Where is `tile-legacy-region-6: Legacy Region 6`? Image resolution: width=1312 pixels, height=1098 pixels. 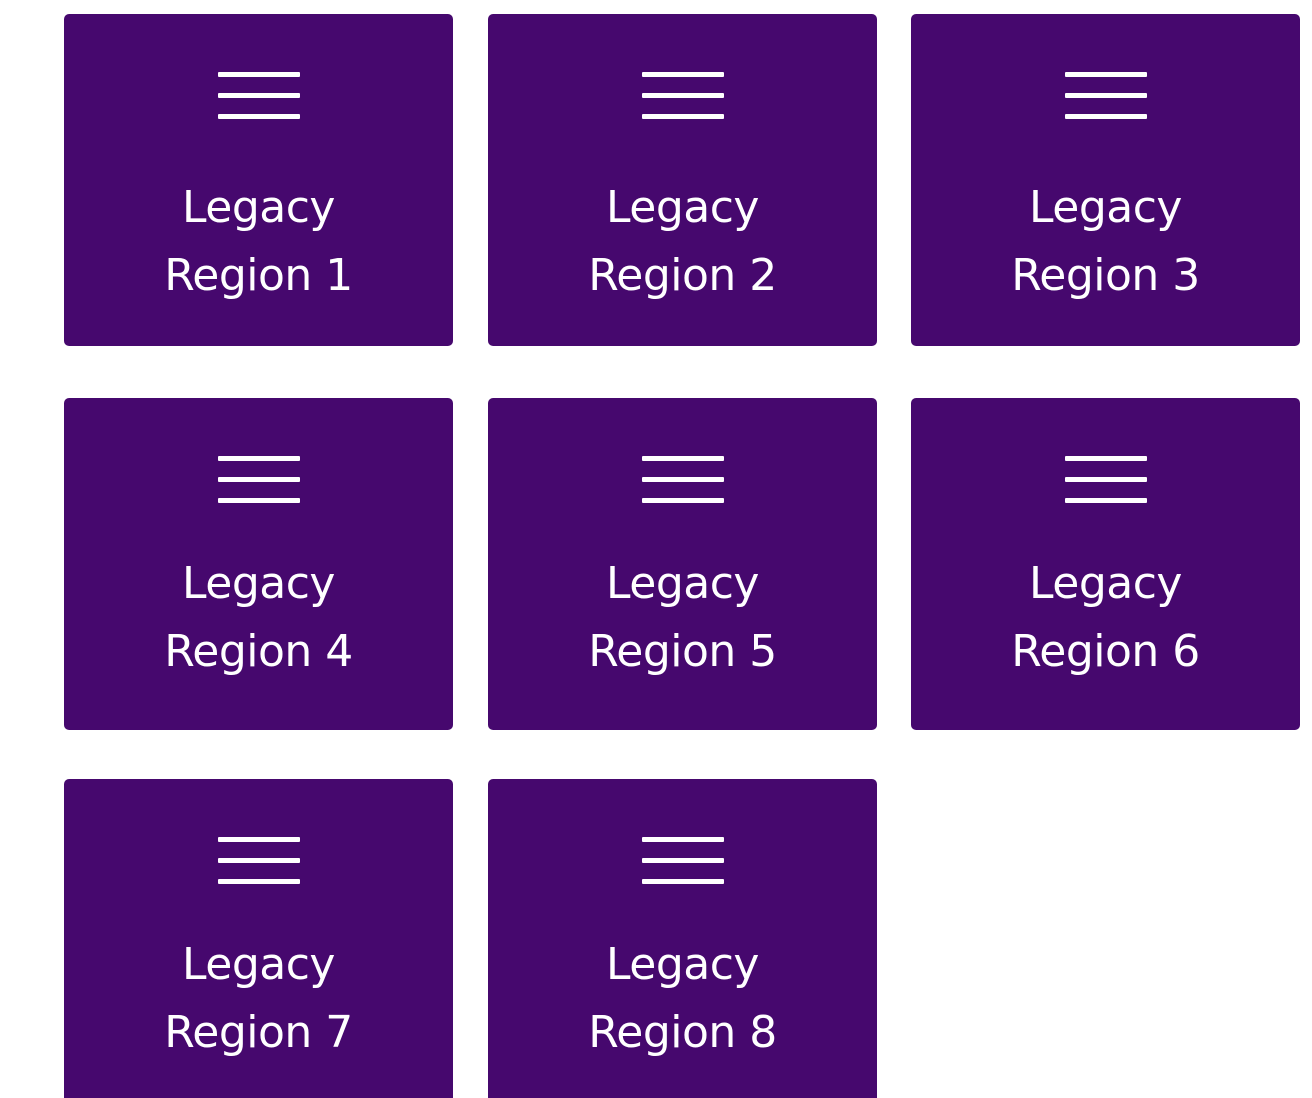
tile-legacy-region-6: Legacy Region 6 is located at coordinates (1105, 564).